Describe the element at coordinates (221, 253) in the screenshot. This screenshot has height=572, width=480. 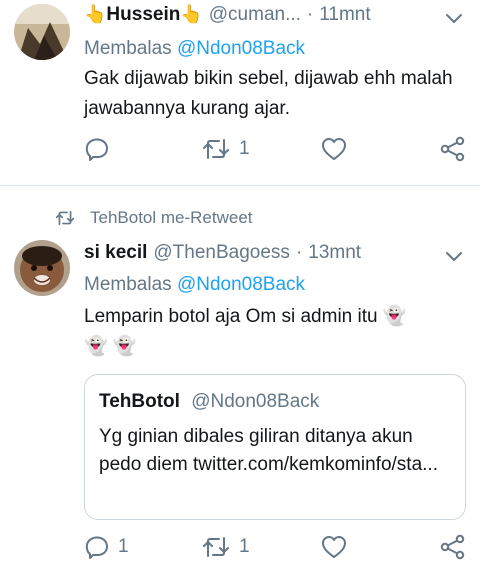
I see `user-handle: @ThenBagoess` at that location.